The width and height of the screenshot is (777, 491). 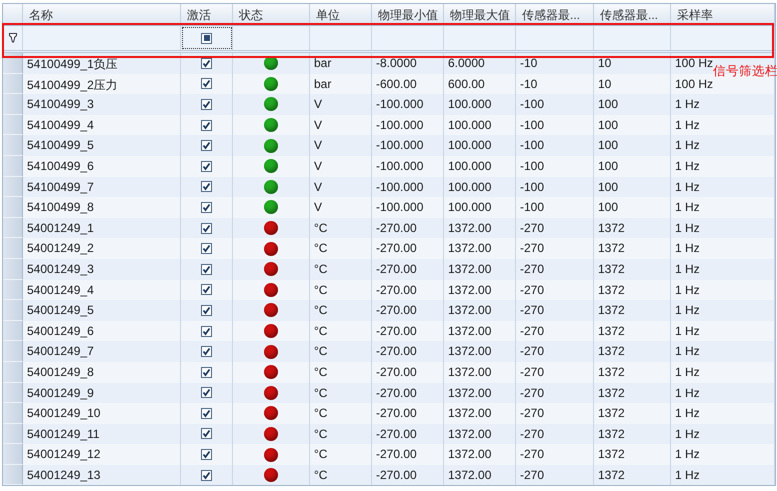 I want to click on table-cell: 1372, so click(x=632, y=475).